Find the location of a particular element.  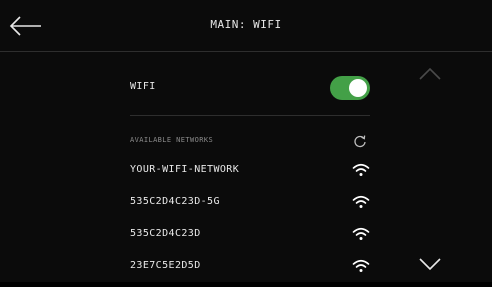

scroll-up-button is located at coordinates (430, 74).